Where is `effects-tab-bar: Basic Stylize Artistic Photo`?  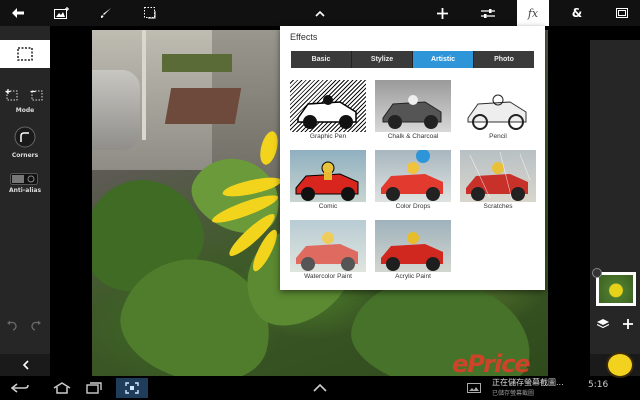 effects-tab-bar: Basic Stylize Artistic Photo is located at coordinates (412, 59).